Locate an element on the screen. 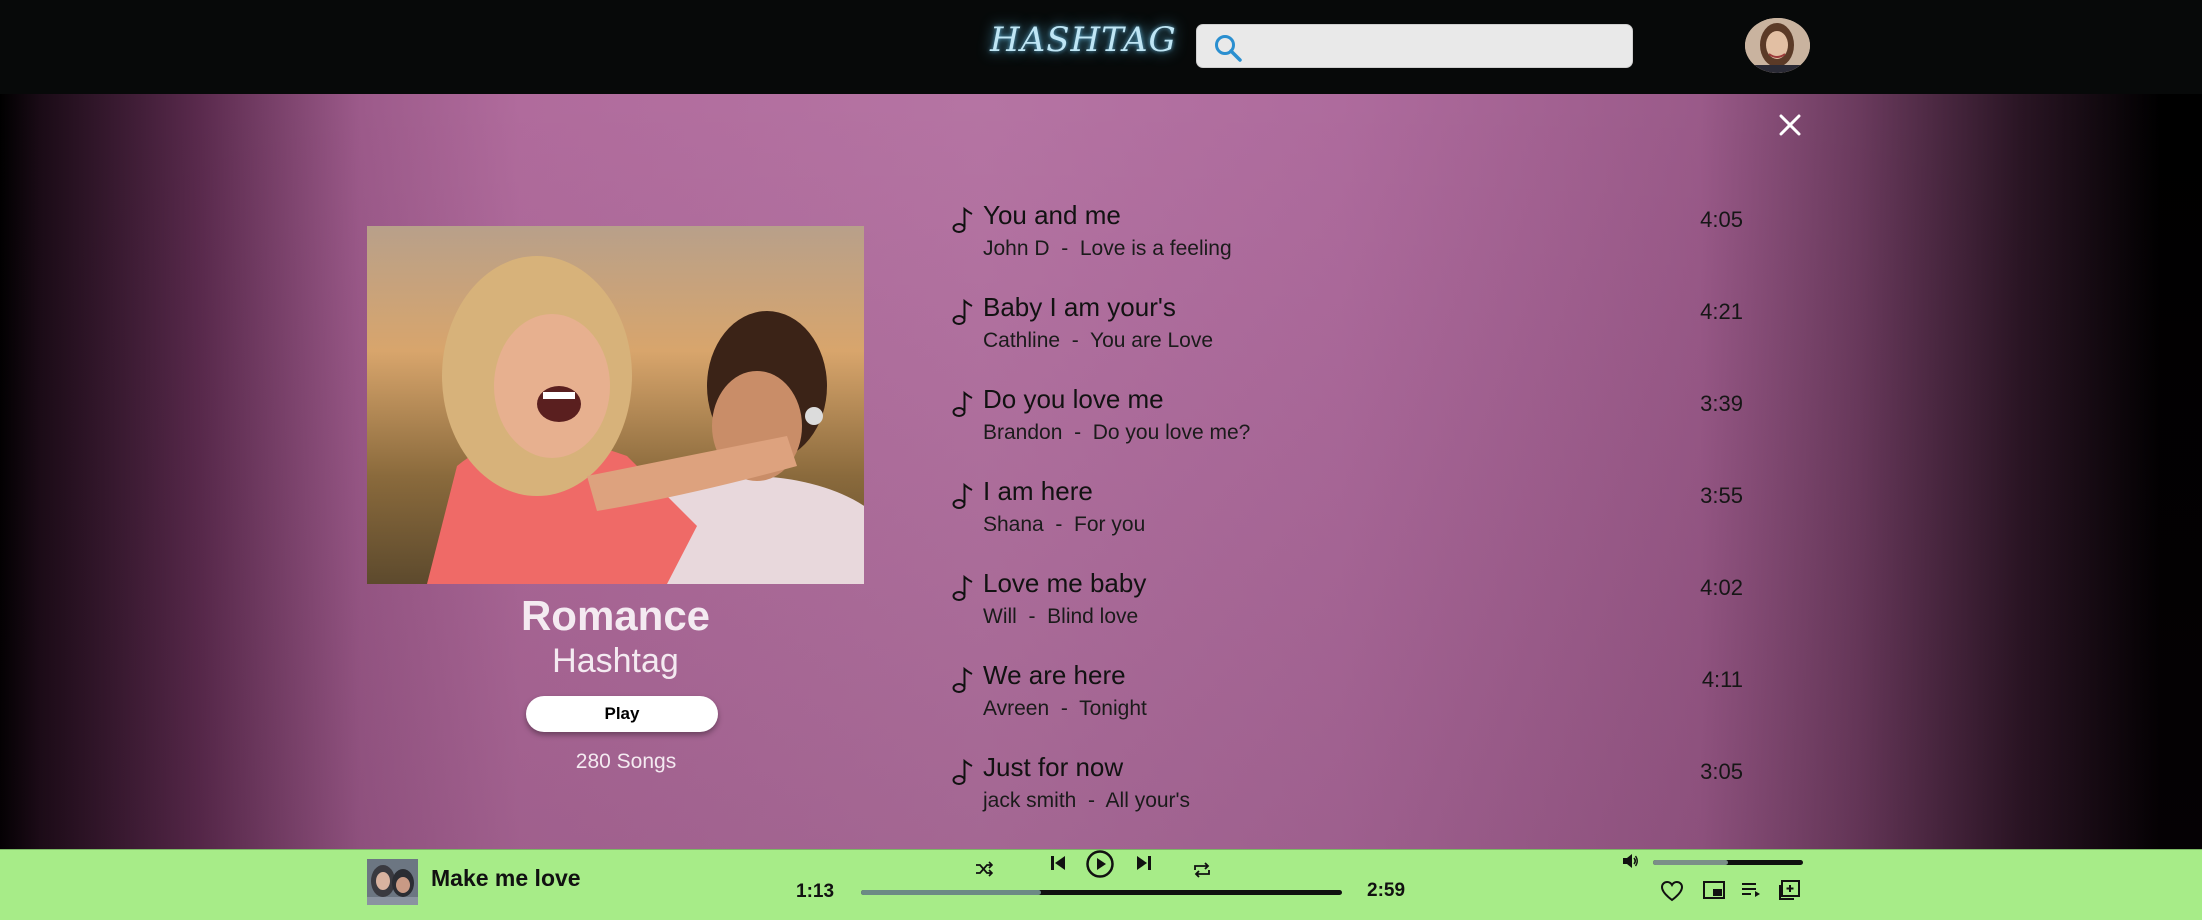 The width and height of the screenshot is (2202, 920). play-pause-icon is located at coordinates (1100, 864).